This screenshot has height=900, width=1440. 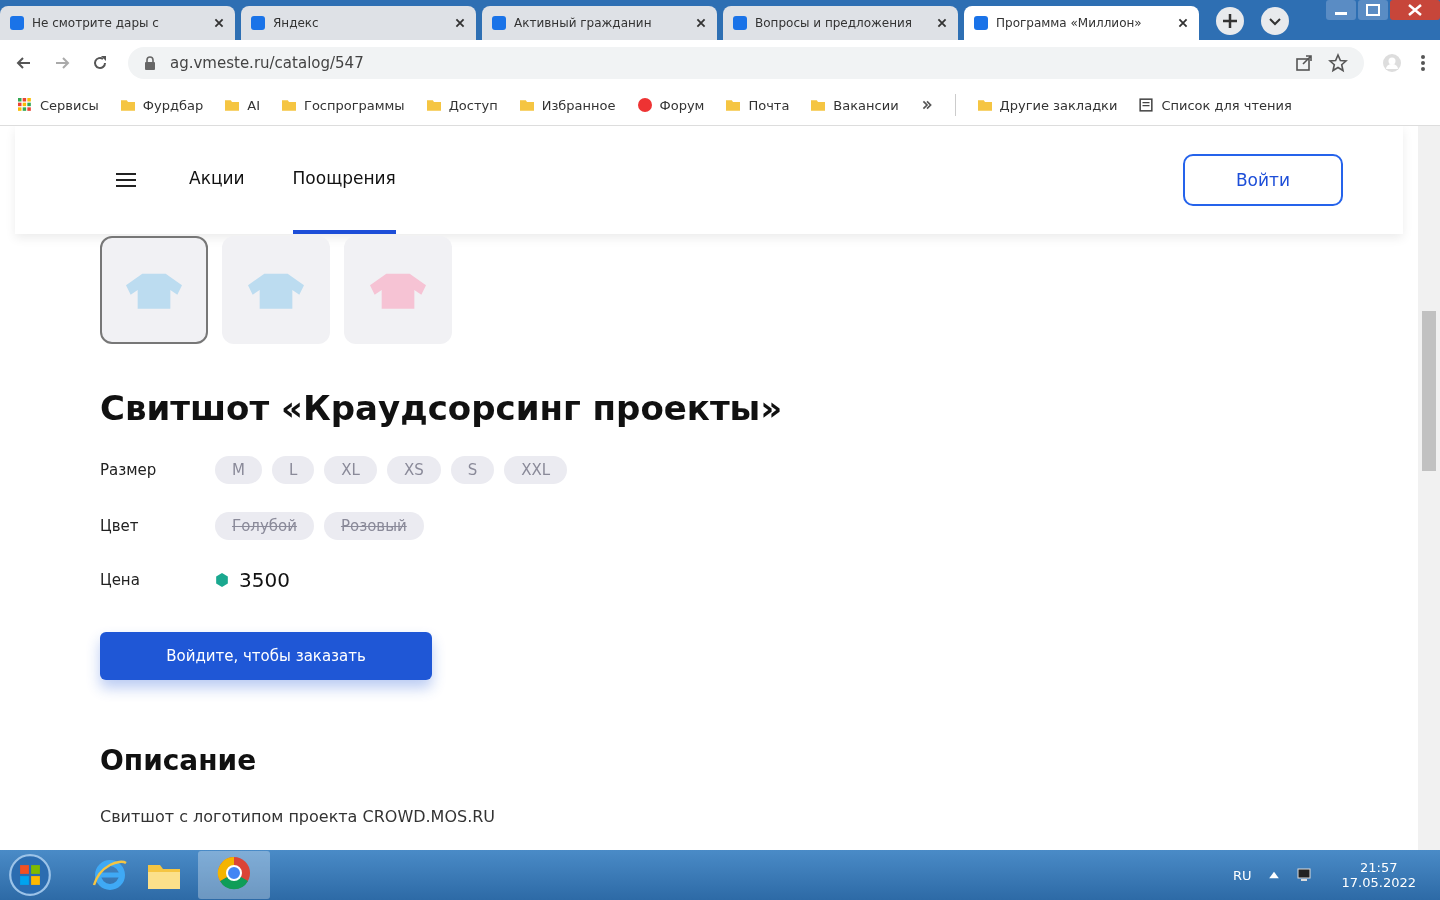 I want to click on browser-tab: Вопросы и предложения, so click(x=840, y=23).